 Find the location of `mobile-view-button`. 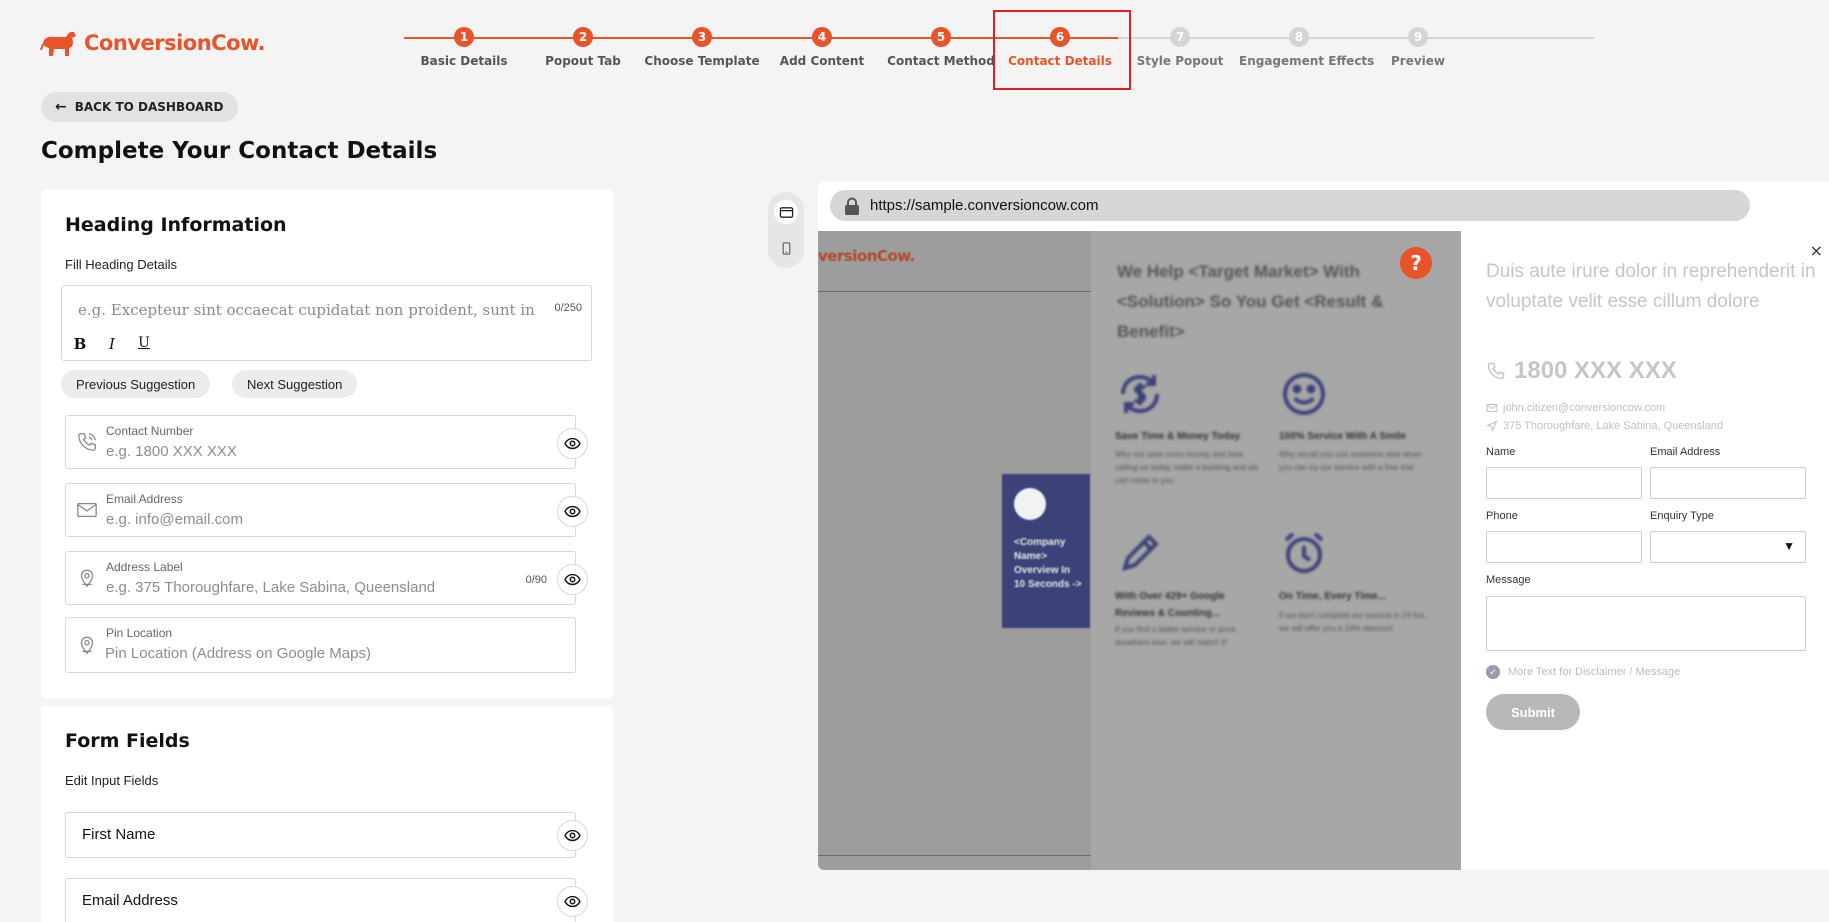

mobile-view-button is located at coordinates (786, 248).